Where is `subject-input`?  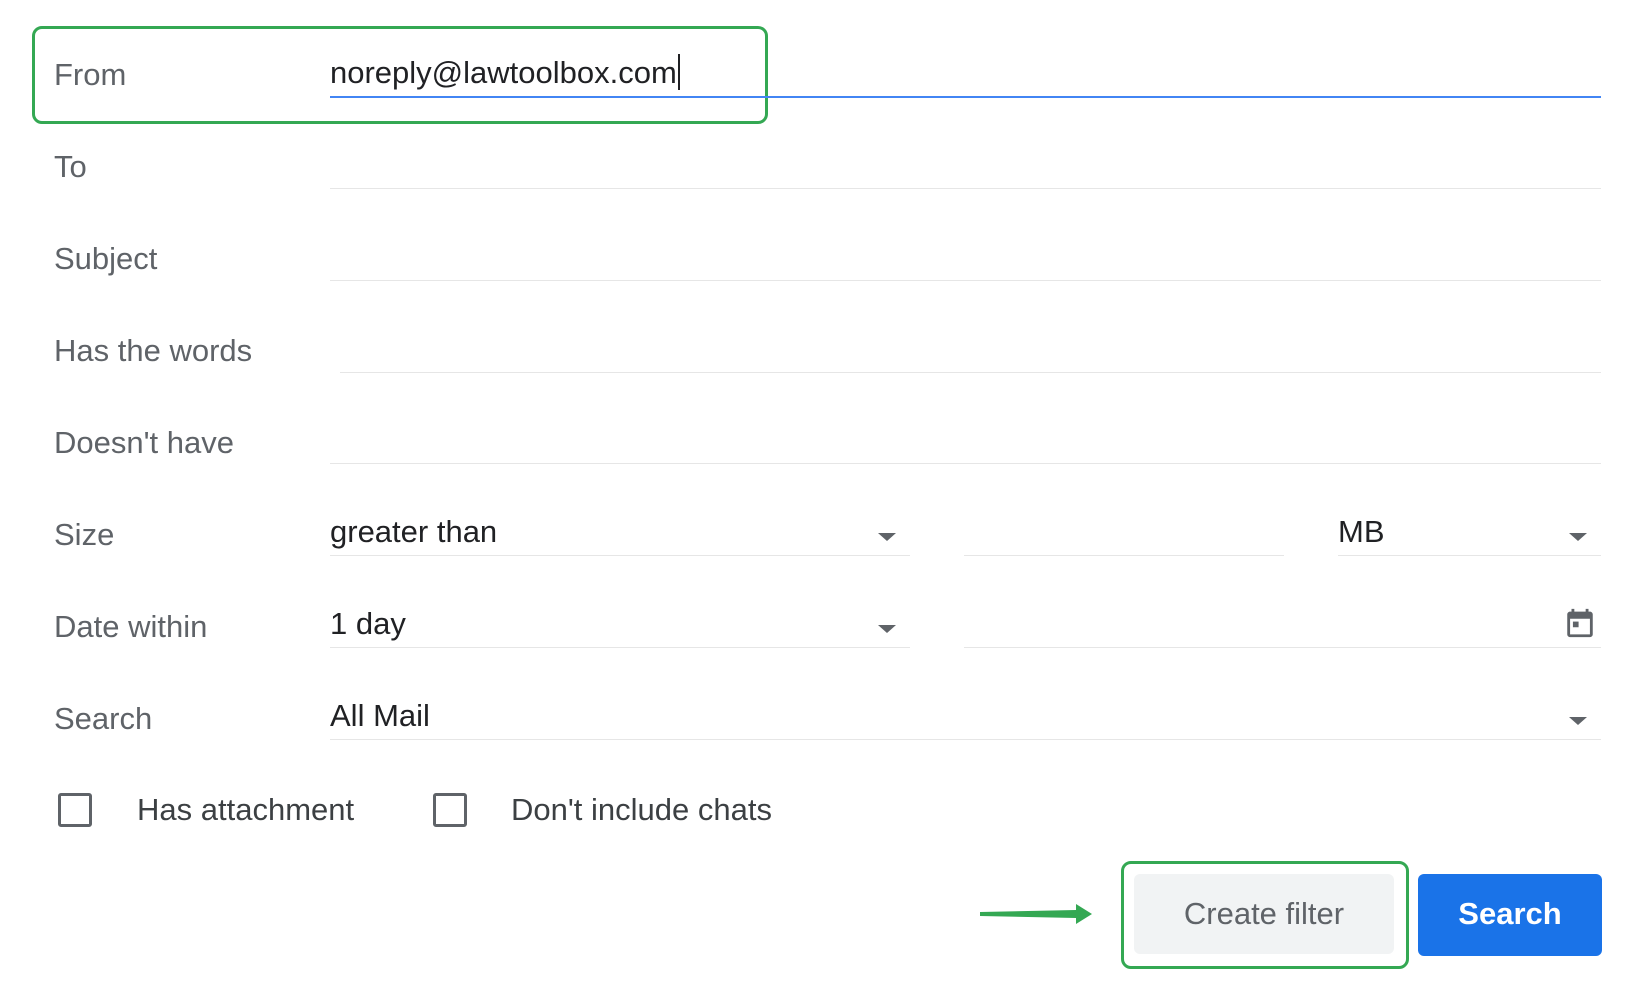 subject-input is located at coordinates (965, 259).